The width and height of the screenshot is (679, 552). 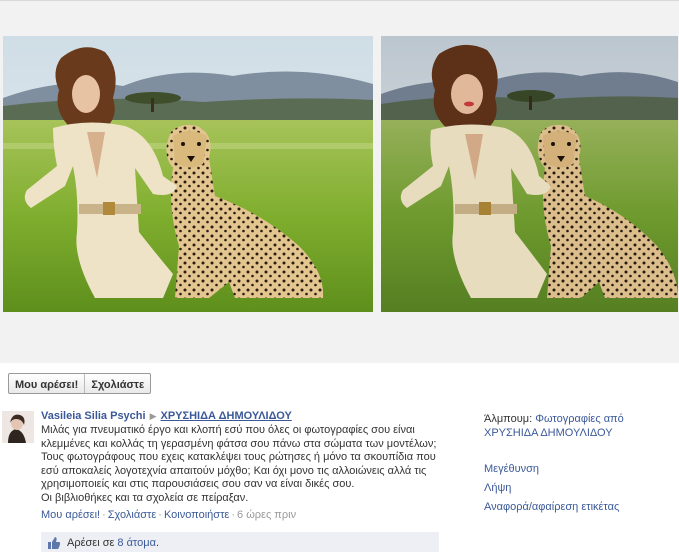 I want to click on avatar, so click(x=18, y=427).